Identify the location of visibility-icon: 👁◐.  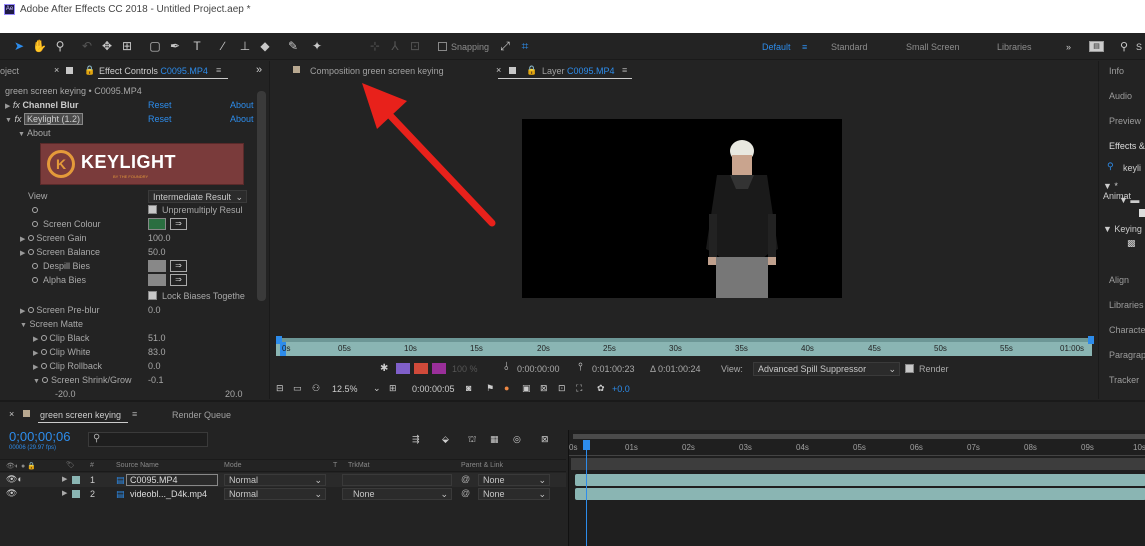
(14, 479).